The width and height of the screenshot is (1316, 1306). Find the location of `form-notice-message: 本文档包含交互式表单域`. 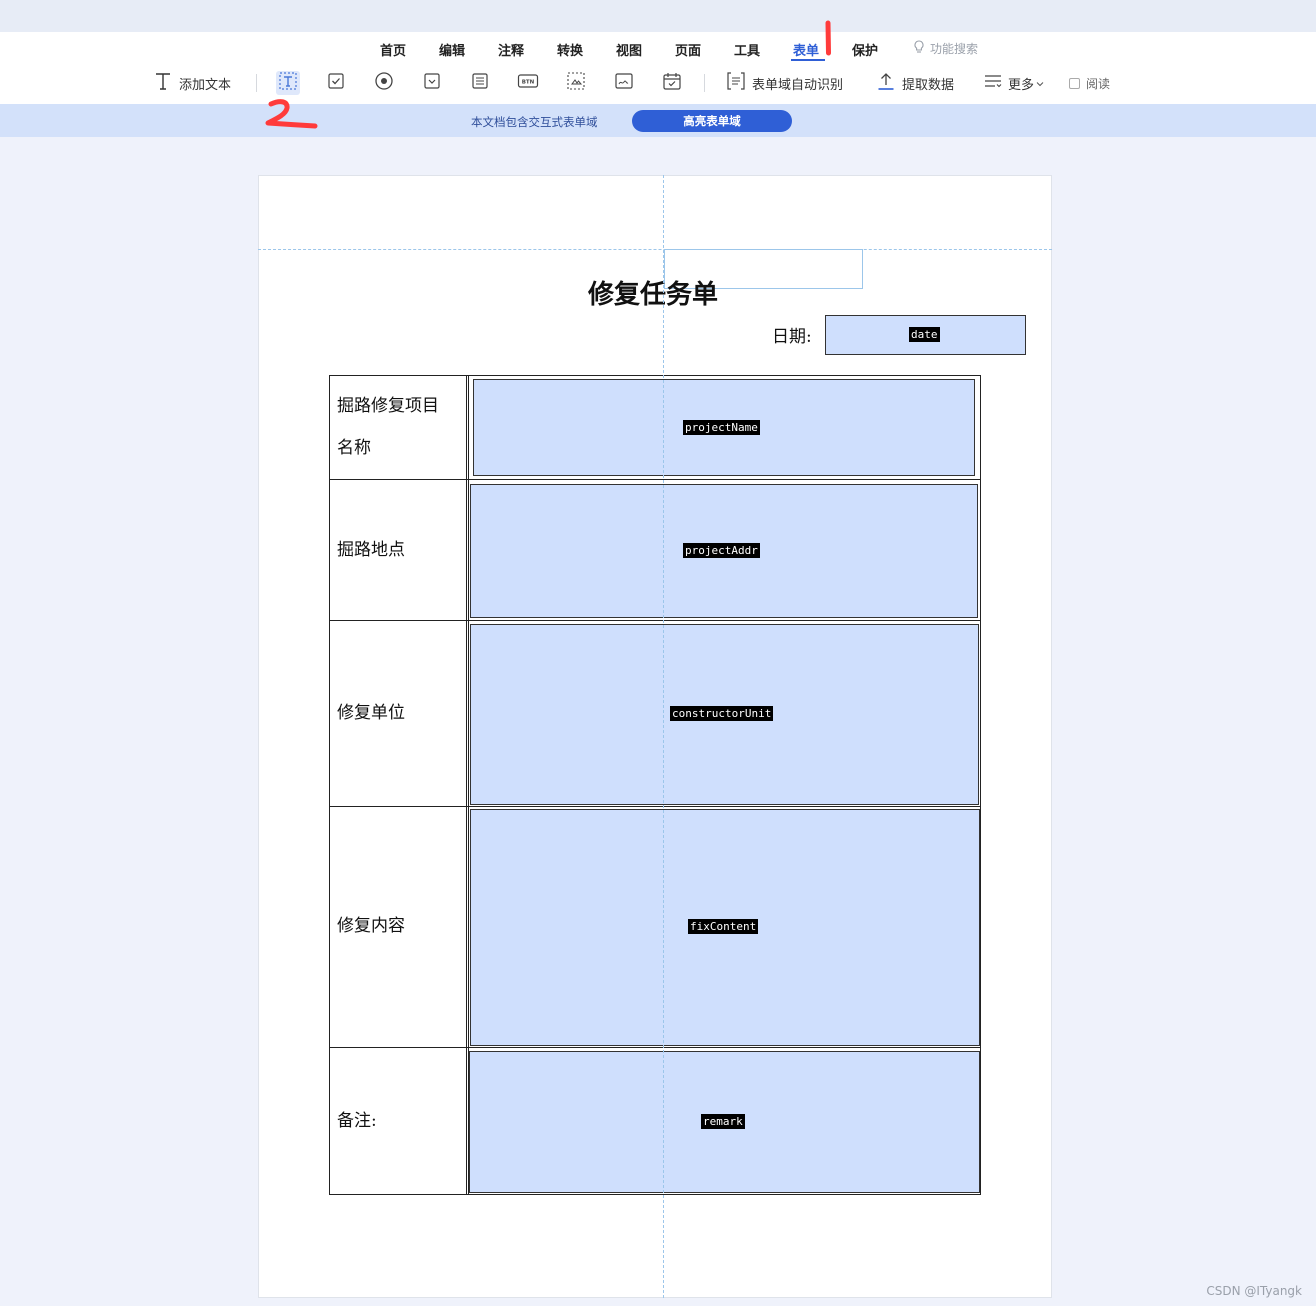

form-notice-message: 本文档包含交互式表单域 is located at coordinates (534, 122).